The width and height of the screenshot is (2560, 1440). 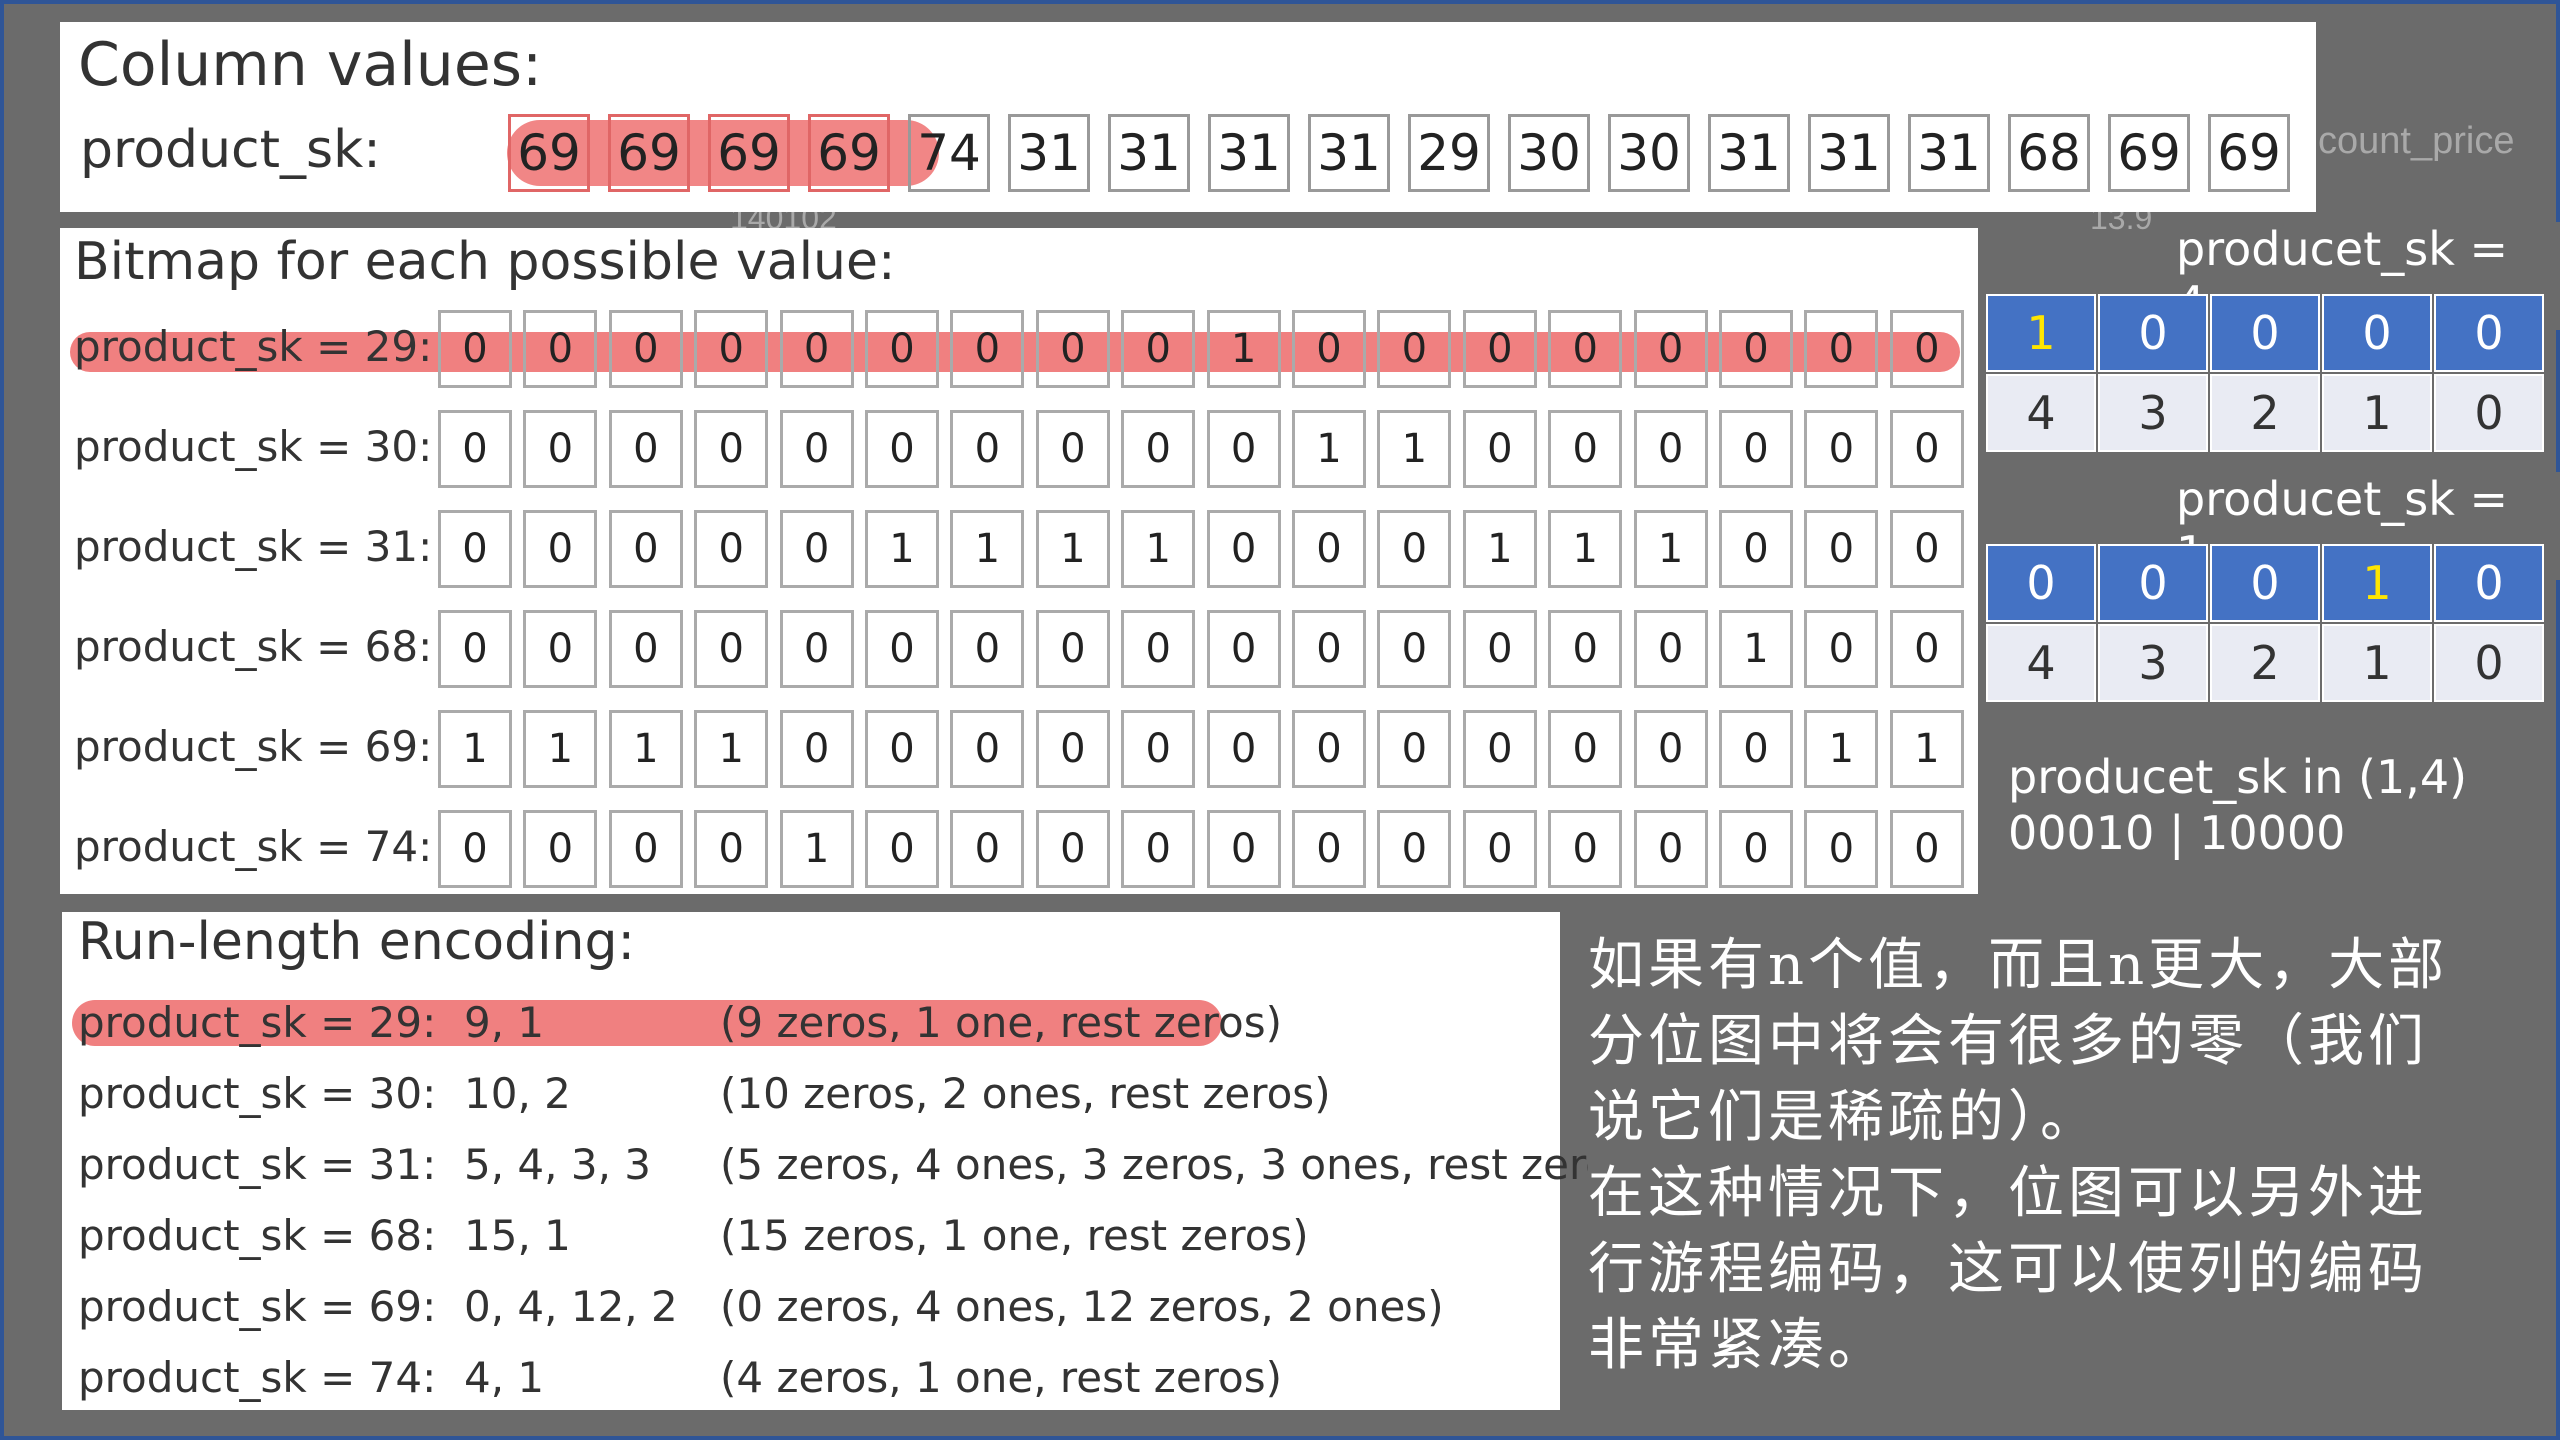 I want to click on rle-code: 4, 1, so click(x=504, y=1377).